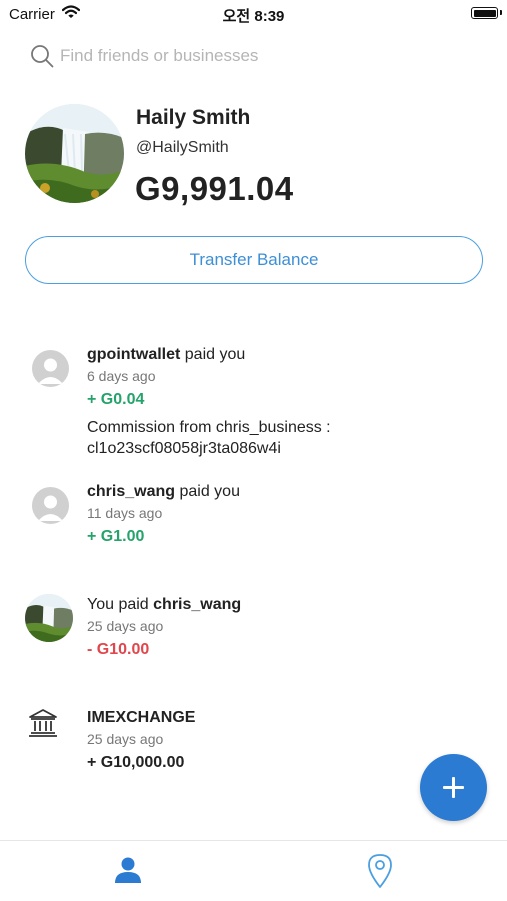 The width and height of the screenshot is (507, 901). What do you see at coordinates (254, 260) in the screenshot?
I see `transfer-balance-button: Transfer Balance` at bounding box center [254, 260].